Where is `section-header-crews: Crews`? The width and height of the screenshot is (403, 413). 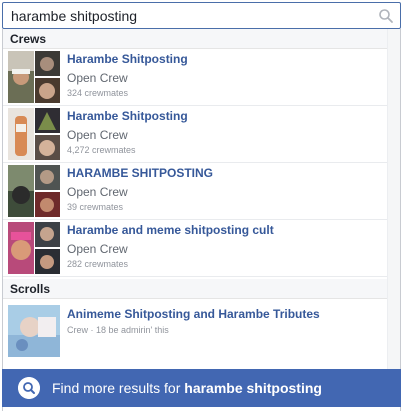 section-header-crews: Crews is located at coordinates (195, 39).